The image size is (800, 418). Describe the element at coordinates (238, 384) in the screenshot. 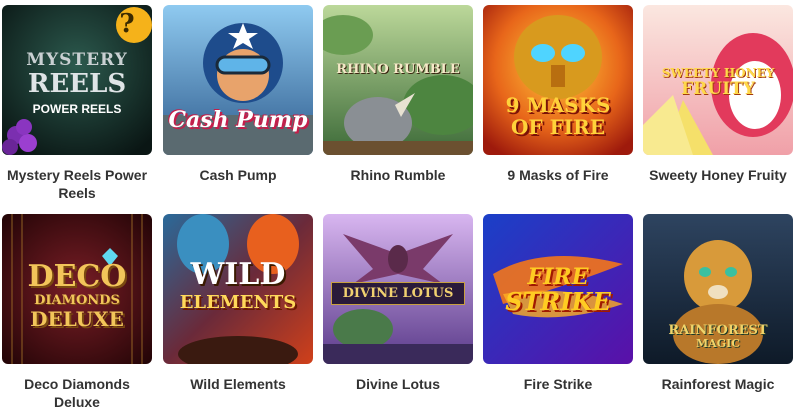

I see `game-title: Wild Elements` at that location.